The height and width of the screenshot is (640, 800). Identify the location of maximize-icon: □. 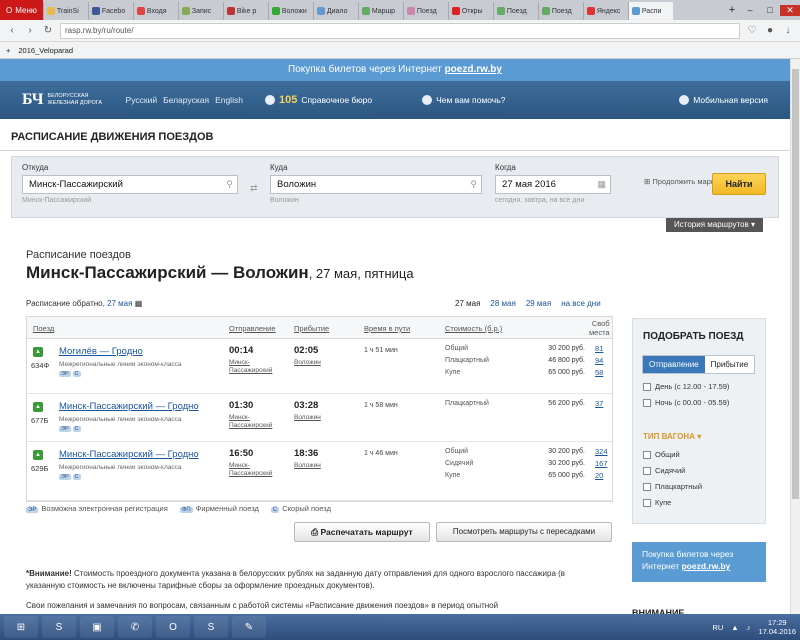
(770, 10).